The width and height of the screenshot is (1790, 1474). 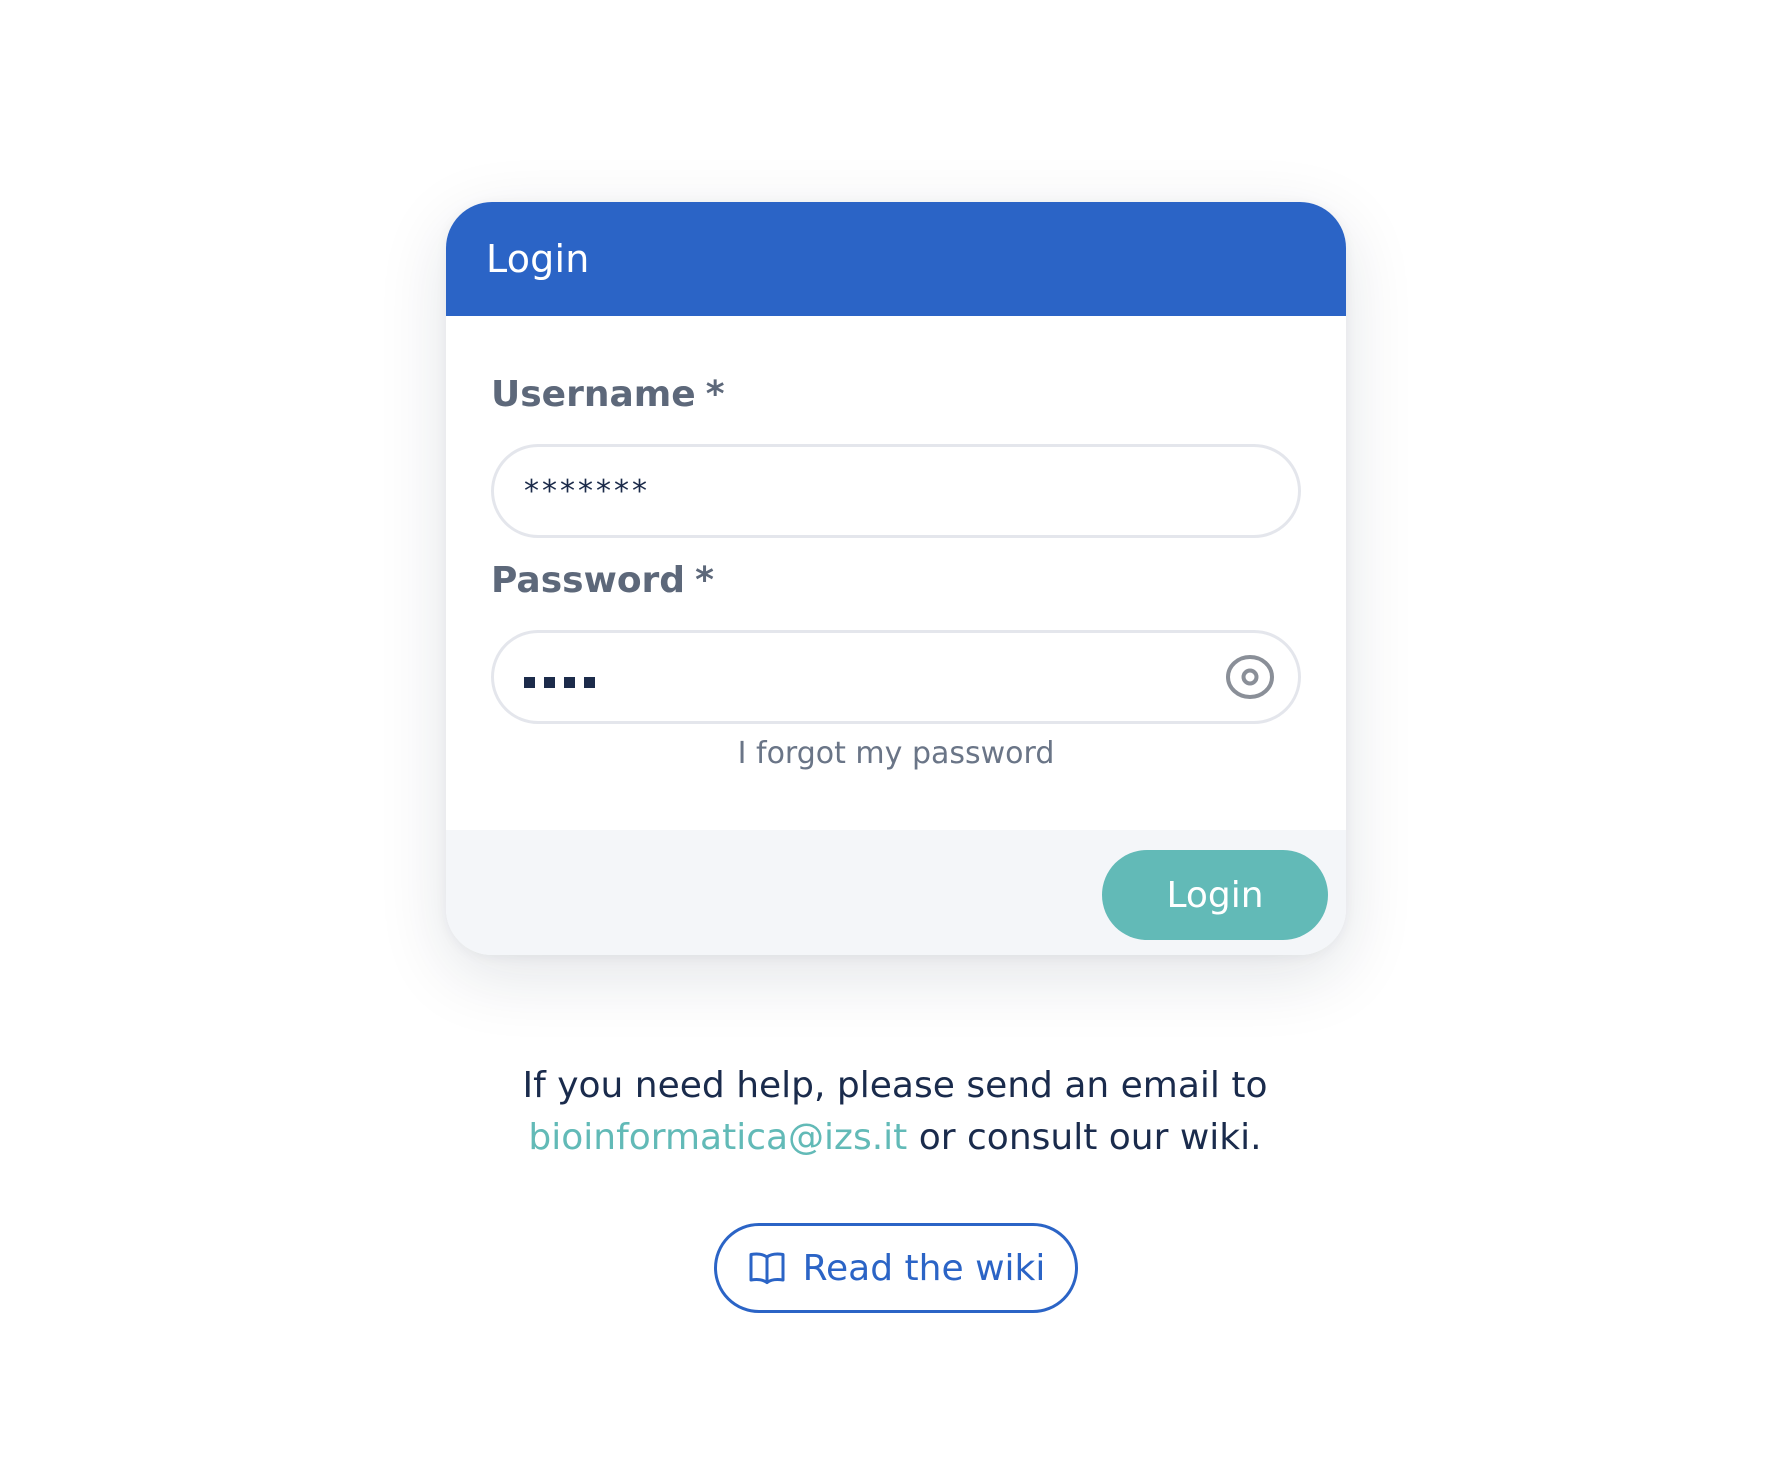 What do you see at coordinates (896, 259) in the screenshot?
I see `login-card-header: Login` at bounding box center [896, 259].